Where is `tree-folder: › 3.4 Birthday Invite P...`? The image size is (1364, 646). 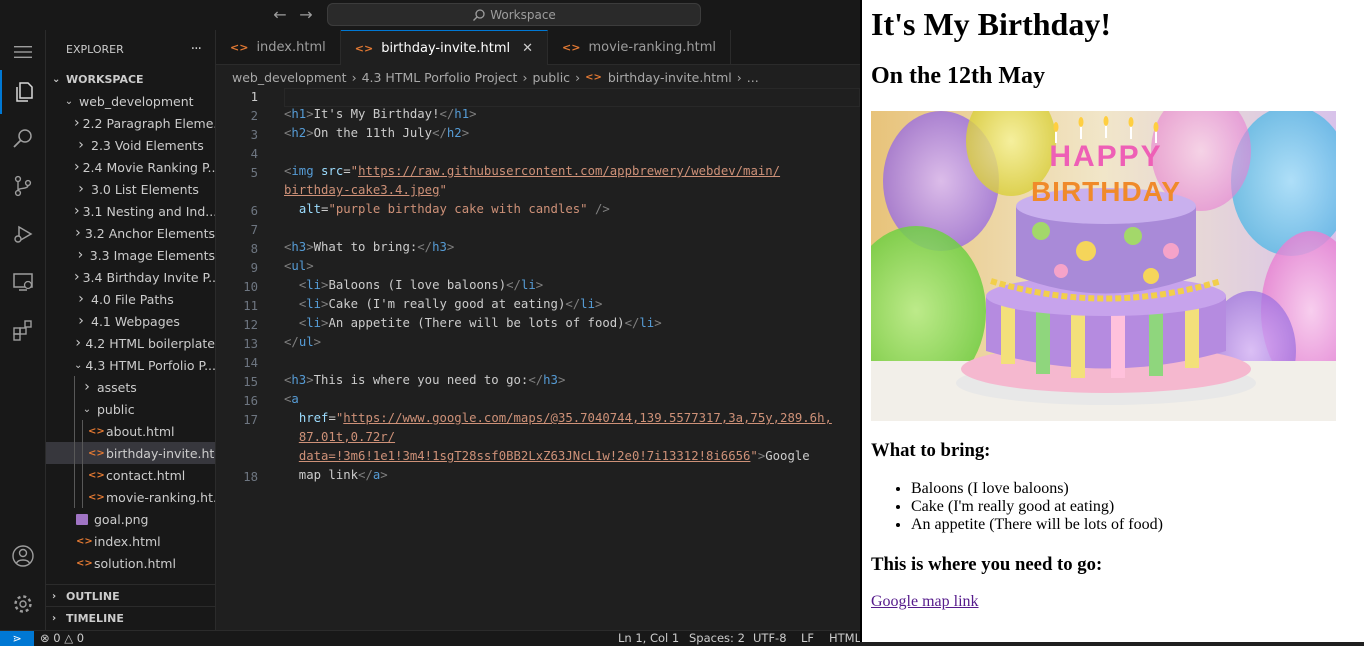 tree-folder: › 3.4 Birthday Invite P... is located at coordinates (130, 277).